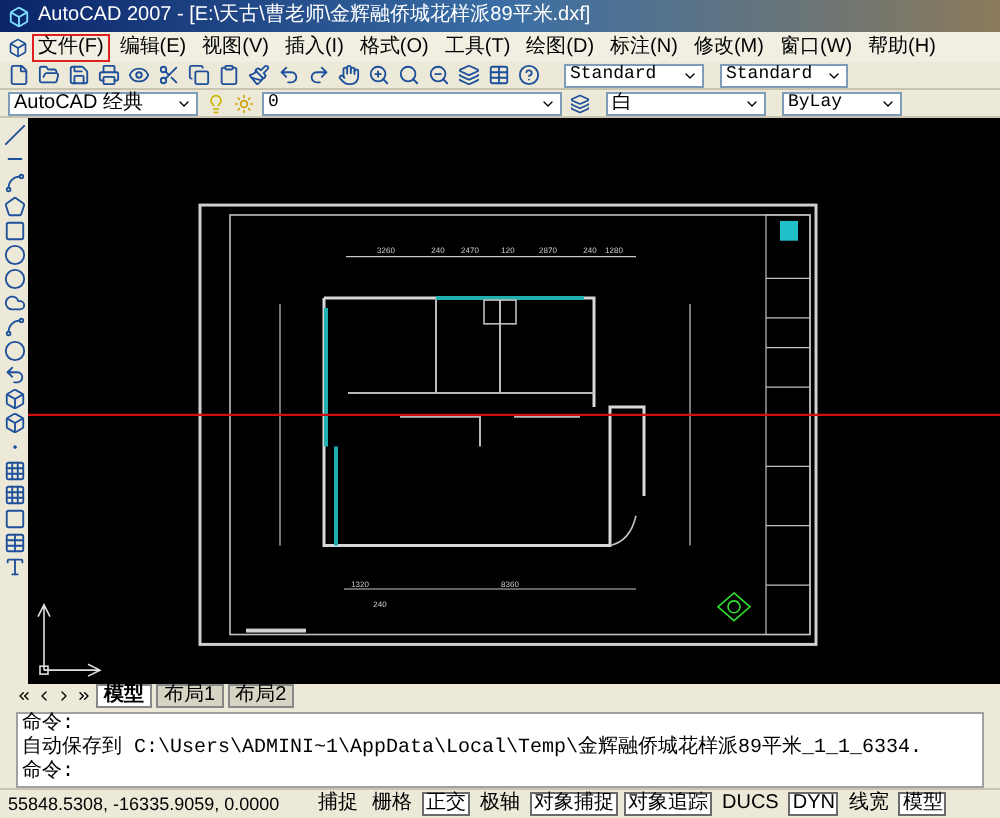  What do you see at coordinates (289, 75) in the screenshot?
I see `undo-icon` at bounding box center [289, 75].